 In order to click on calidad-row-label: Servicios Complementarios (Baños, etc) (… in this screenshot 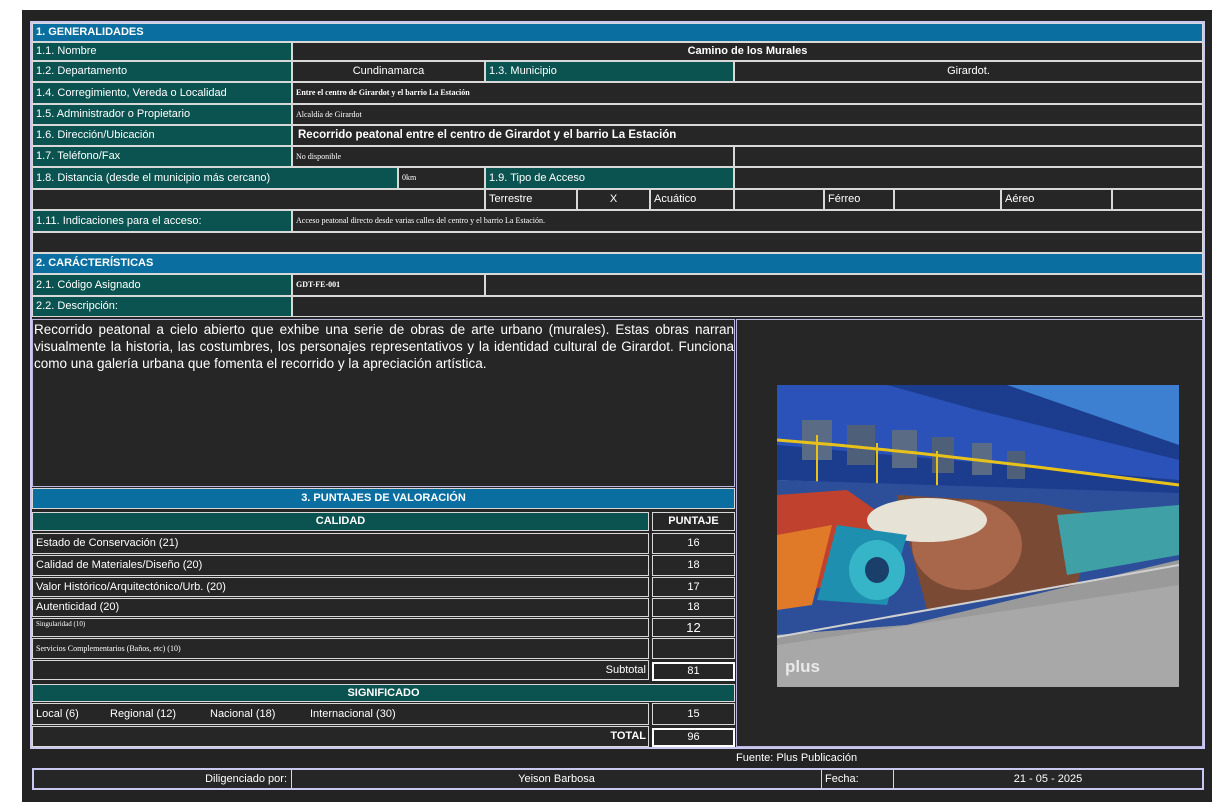, I will do `click(340, 648)`.